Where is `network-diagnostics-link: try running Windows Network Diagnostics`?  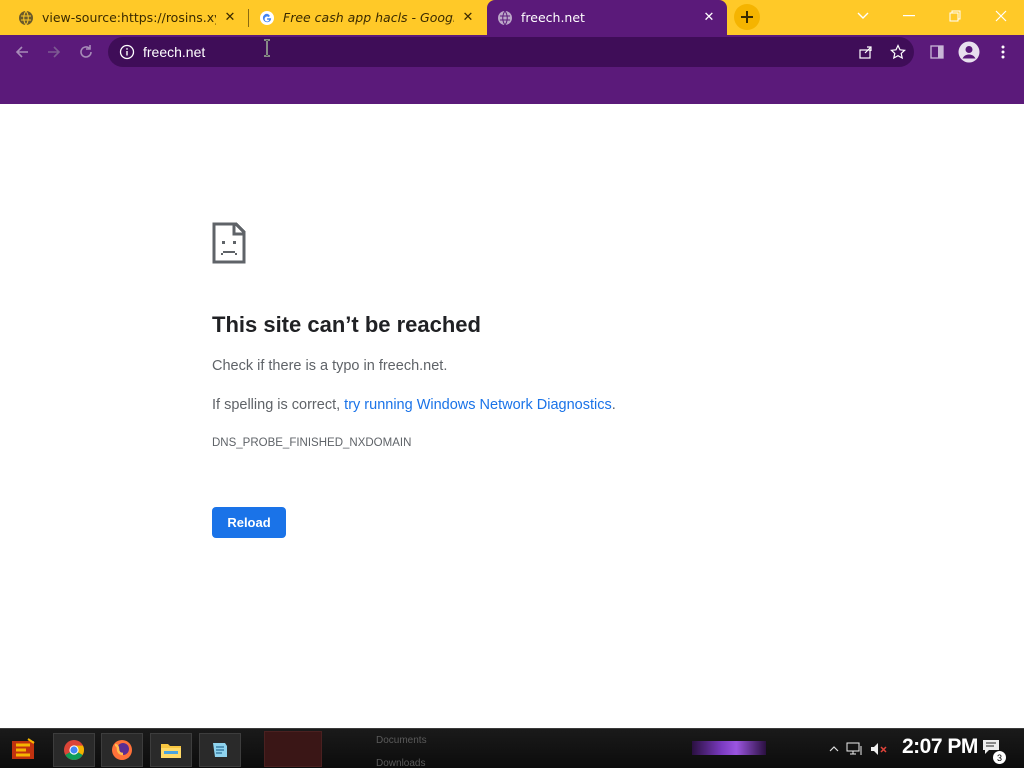 network-diagnostics-link: try running Windows Network Diagnostics is located at coordinates (478, 405).